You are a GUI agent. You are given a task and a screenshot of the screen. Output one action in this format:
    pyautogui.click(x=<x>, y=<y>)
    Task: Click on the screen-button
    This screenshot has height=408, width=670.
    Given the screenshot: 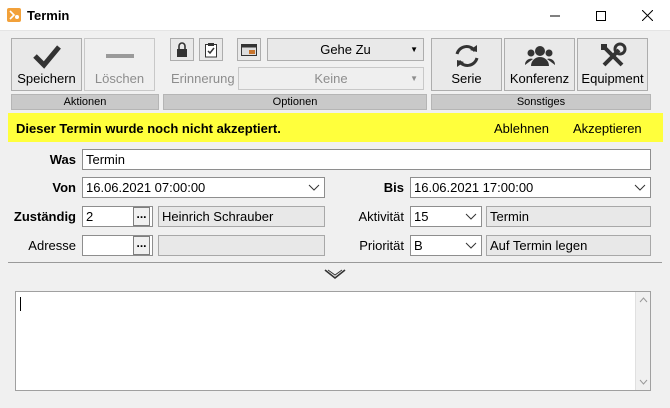 What is the action you would take?
    pyautogui.click(x=249, y=49)
    